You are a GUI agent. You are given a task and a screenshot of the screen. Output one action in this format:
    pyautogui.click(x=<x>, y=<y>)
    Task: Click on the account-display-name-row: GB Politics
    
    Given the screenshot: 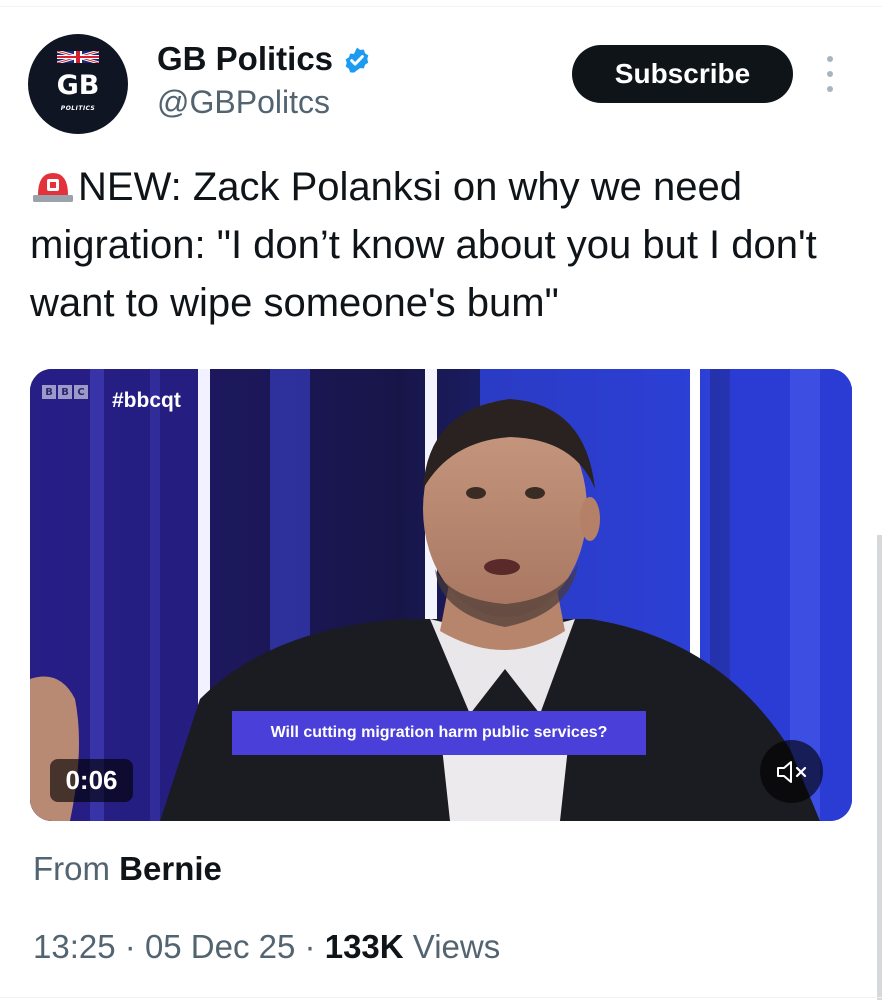 What is the action you would take?
    pyautogui.click(x=265, y=59)
    